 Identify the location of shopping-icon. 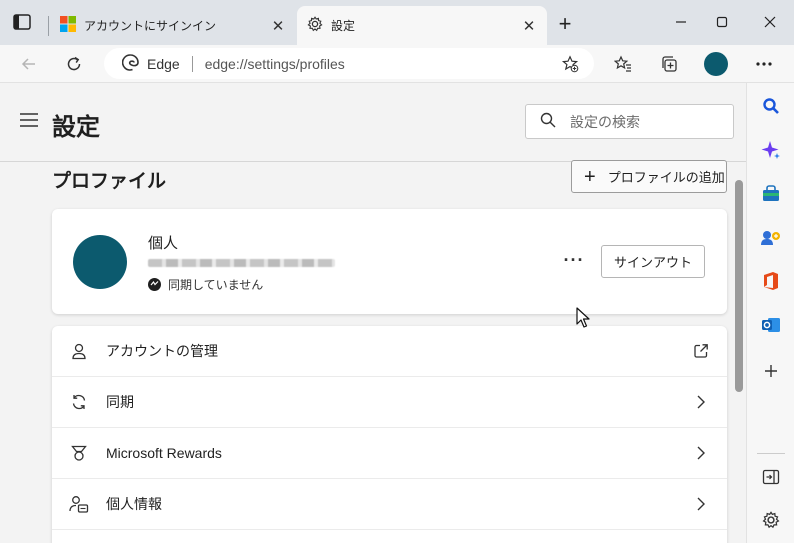
(771, 194).